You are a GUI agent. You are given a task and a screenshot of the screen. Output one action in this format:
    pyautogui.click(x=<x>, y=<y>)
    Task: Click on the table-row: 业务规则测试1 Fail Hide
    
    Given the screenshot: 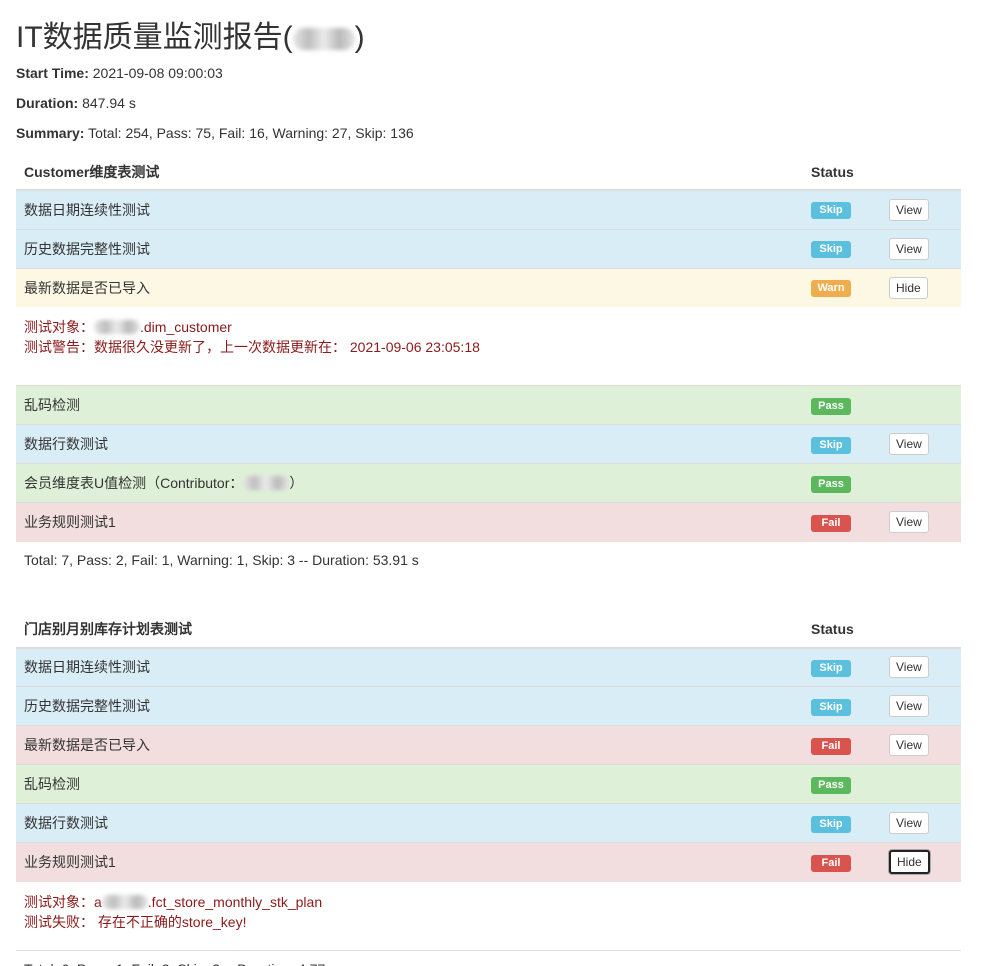 What is the action you would take?
    pyautogui.click(x=488, y=862)
    